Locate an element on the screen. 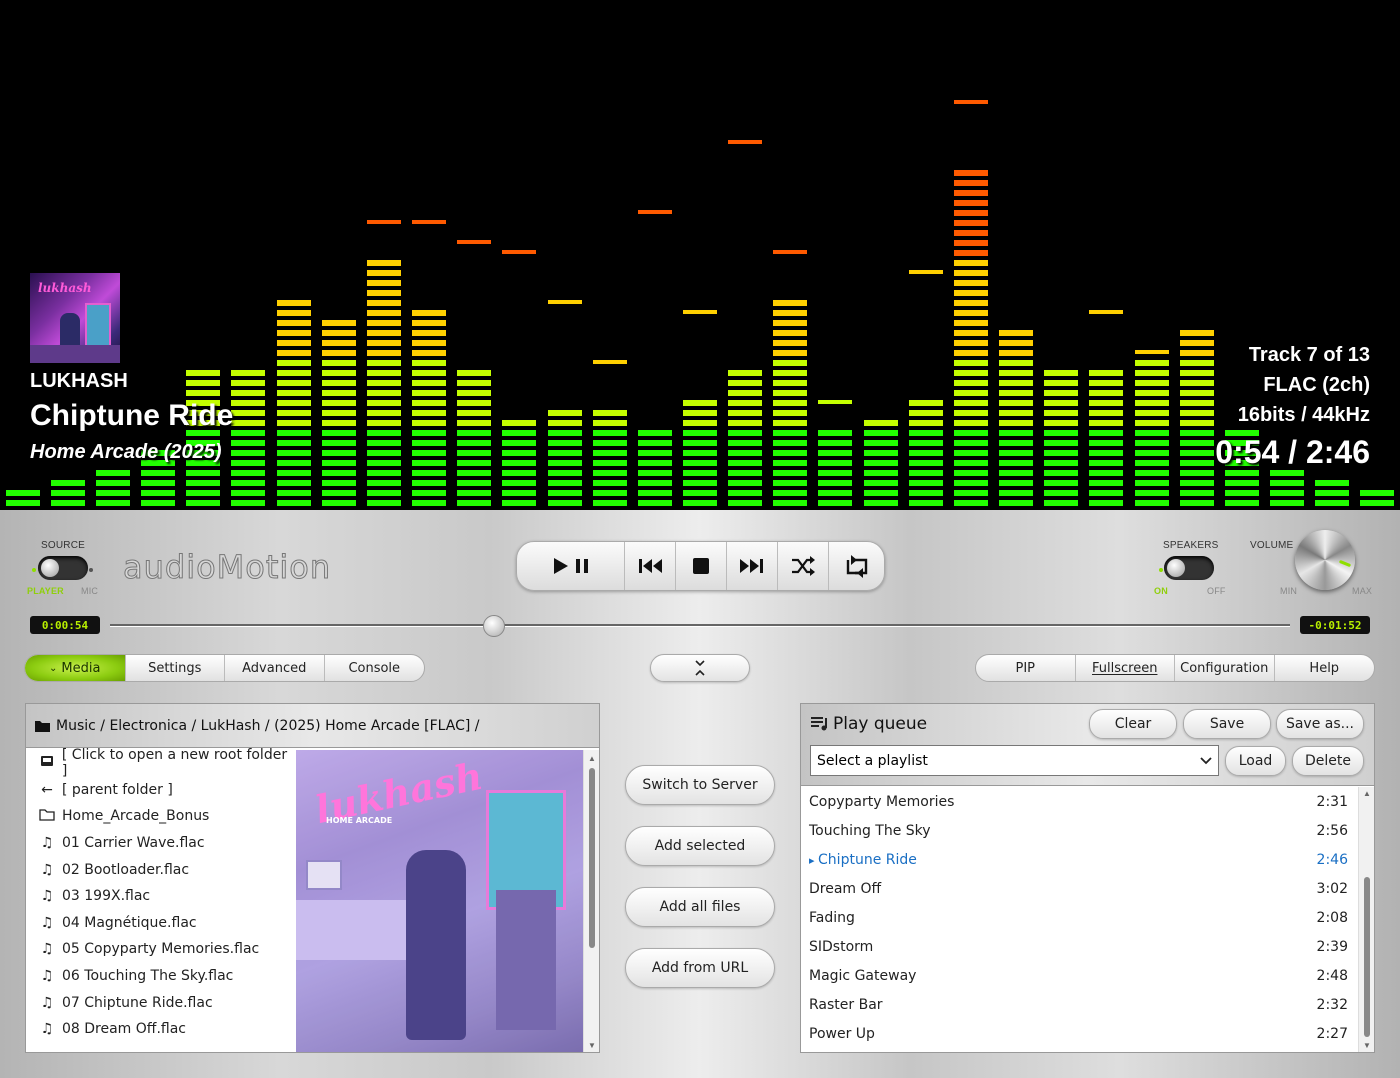 This screenshot has width=1400, height=1078. queue-item-title-wrap: Dream Off is located at coordinates (845, 889).